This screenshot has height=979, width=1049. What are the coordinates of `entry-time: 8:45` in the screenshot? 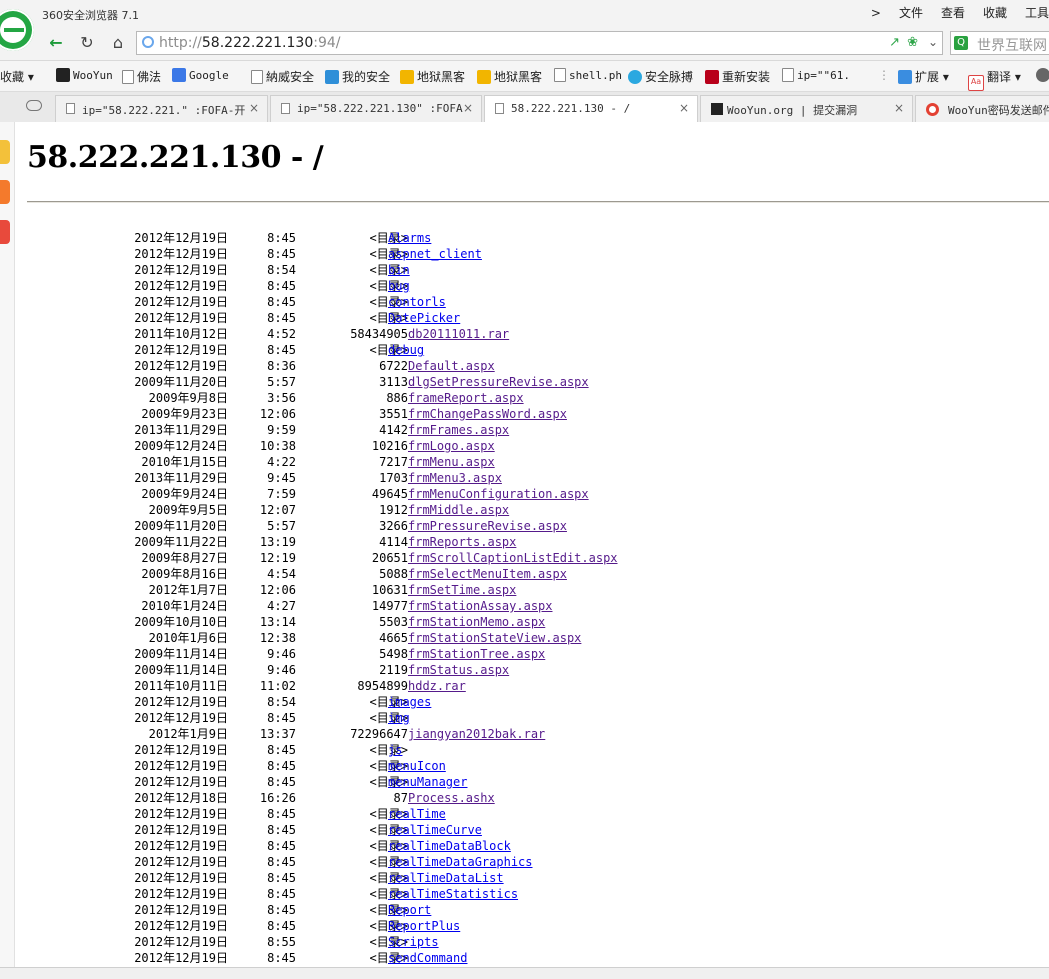 It's located at (281, 846).